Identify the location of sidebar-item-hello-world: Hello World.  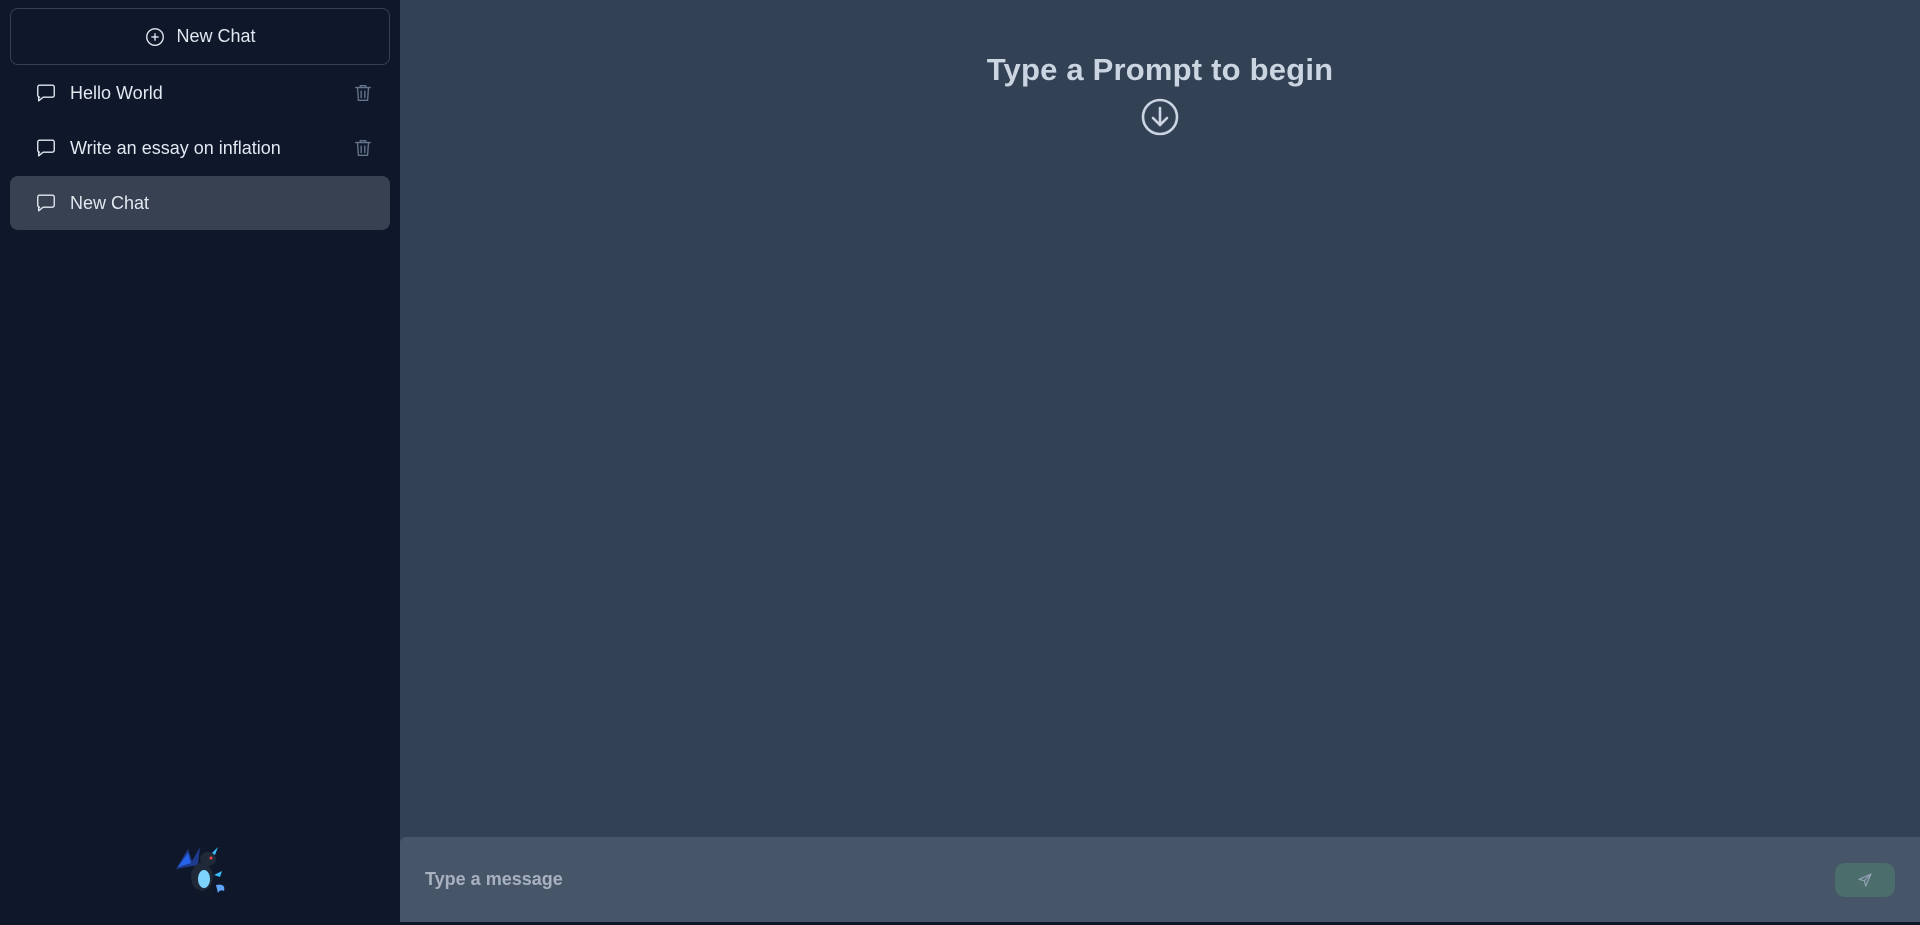
(200, 93).